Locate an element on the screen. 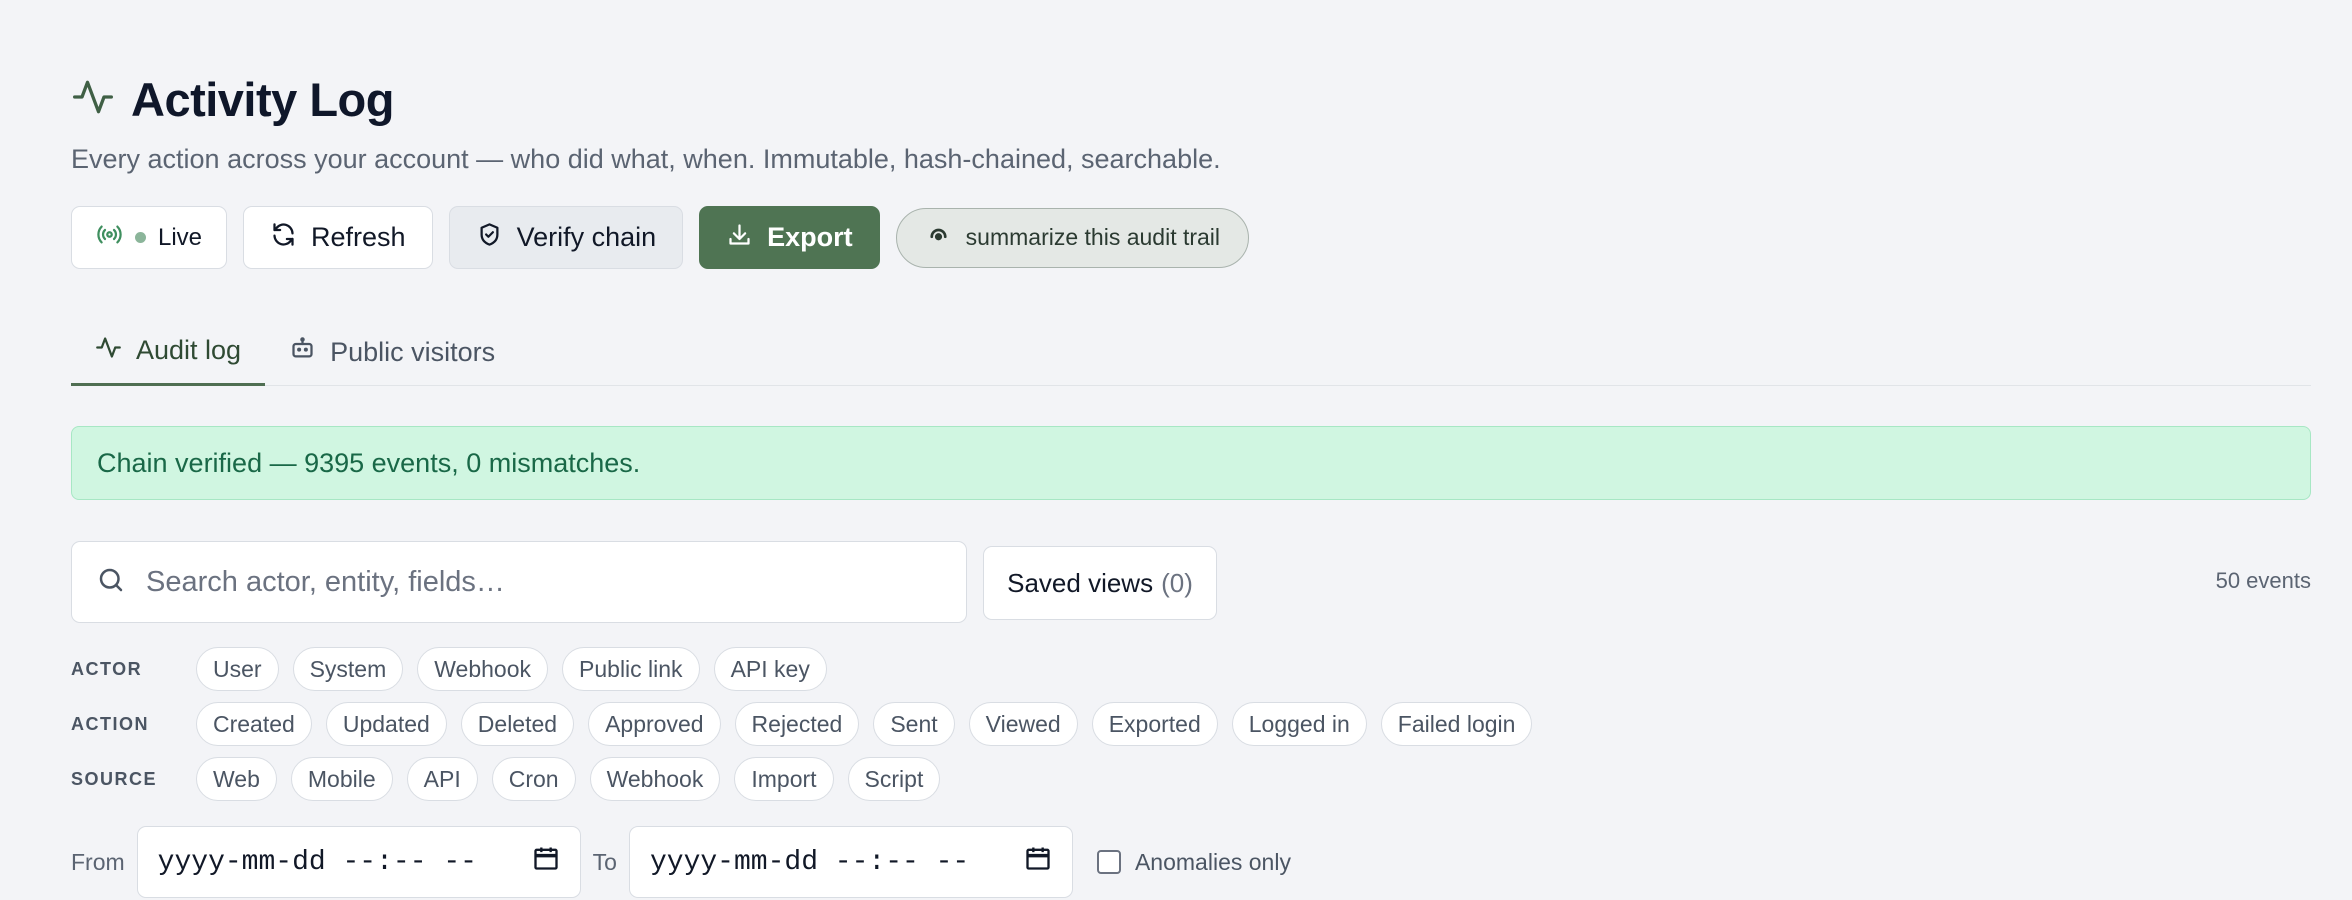 This screenshot has width=2352, height=900. chip-action-exported: Exported is located at coordinates (1154, 724).